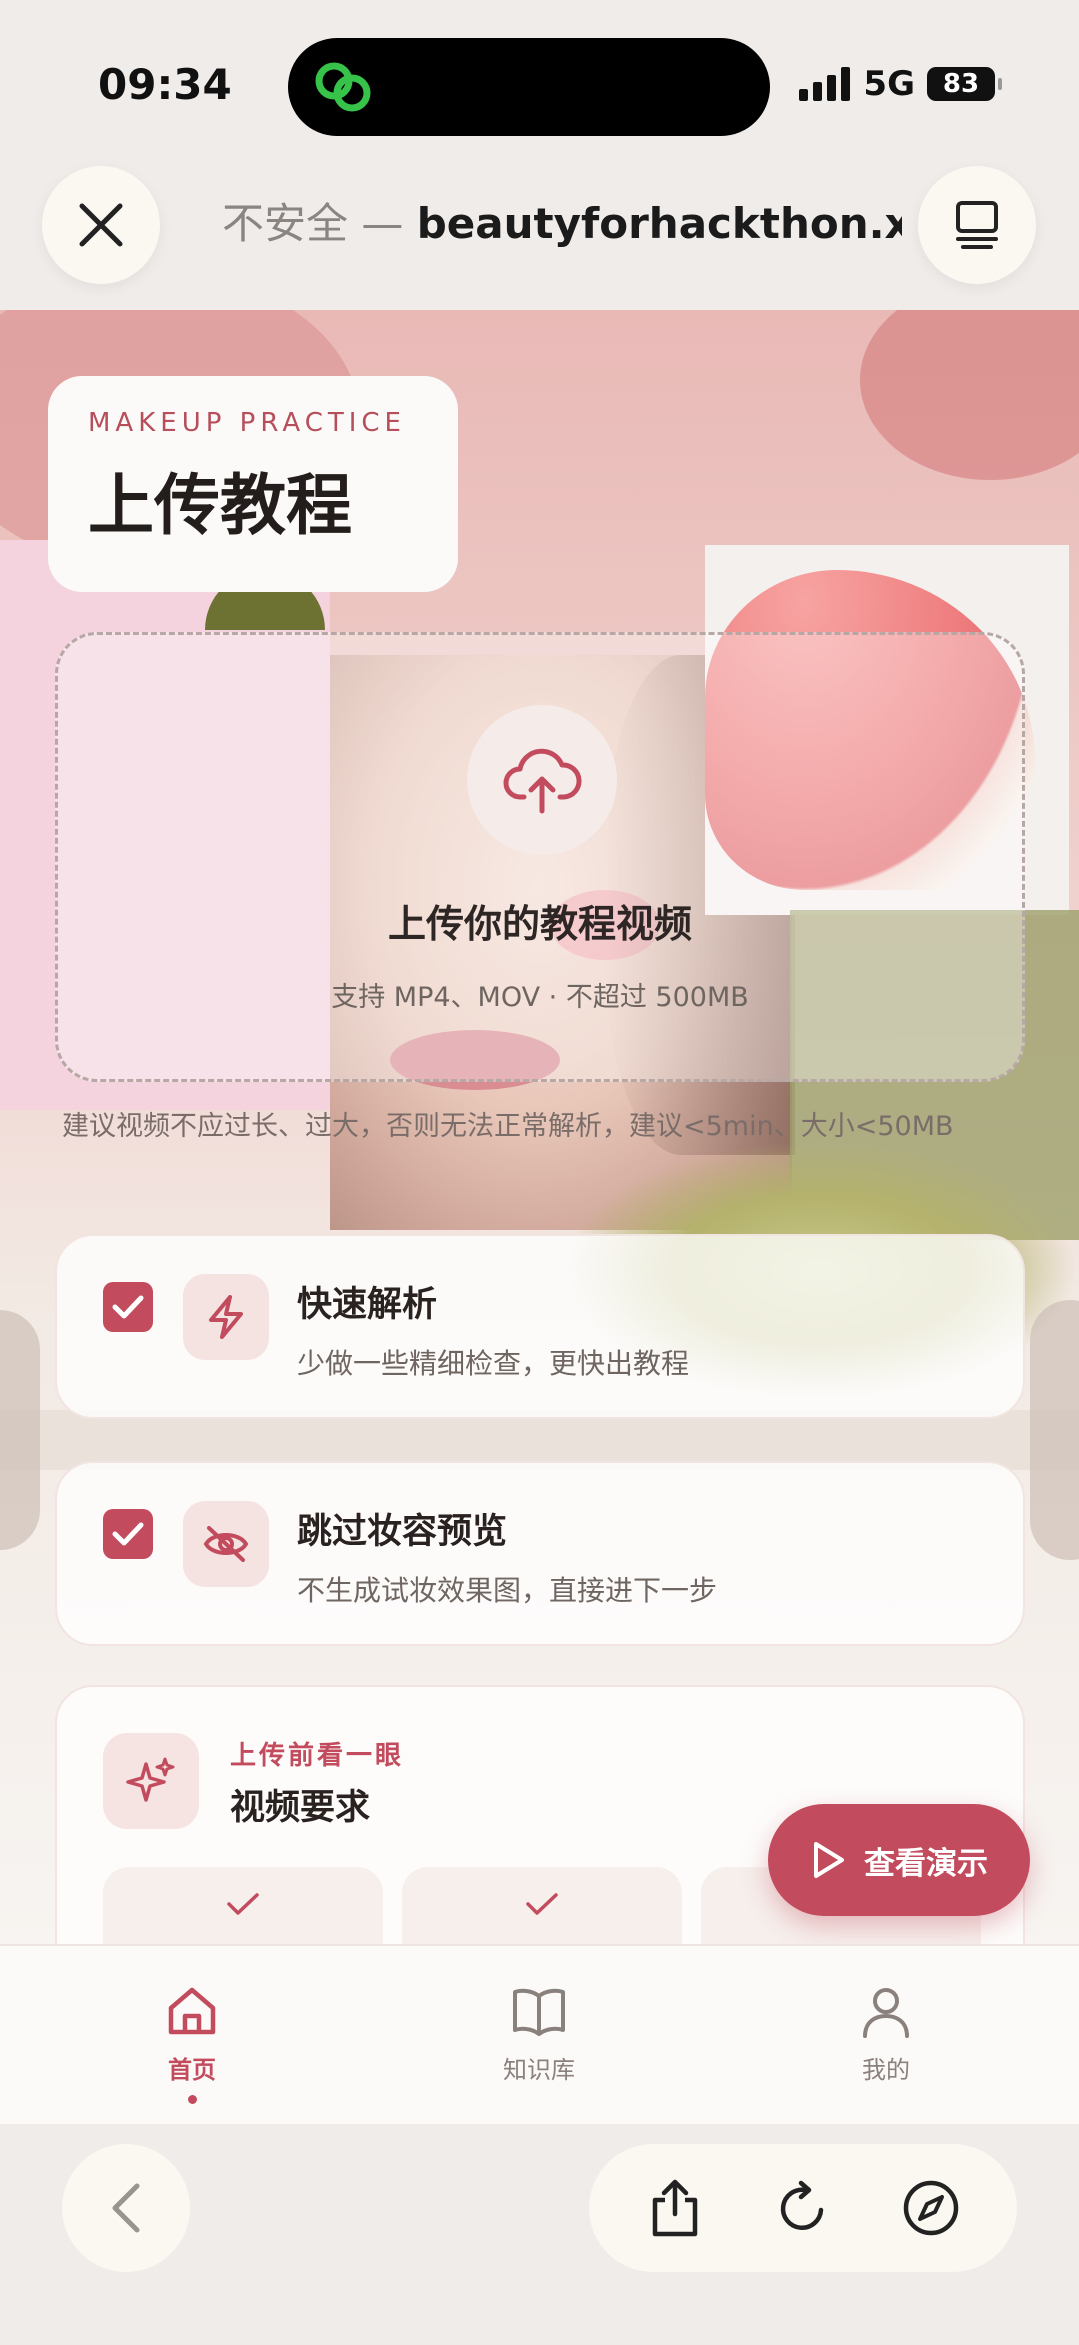 The image size is (1079, 2345). I want to click on tabs-button, so click(977, 225).